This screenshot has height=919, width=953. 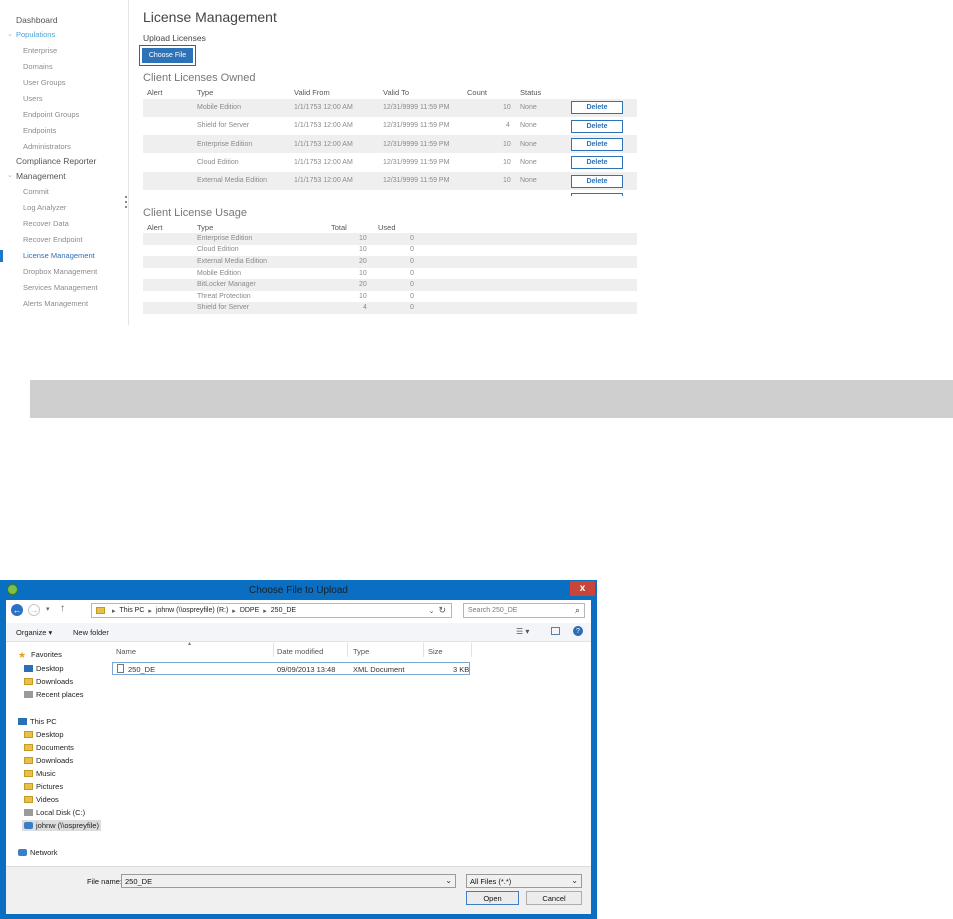 What do you see at coordinates (28, 668) in the screenshot?
I see `desktop-icon` at bounding box center [28, 668].